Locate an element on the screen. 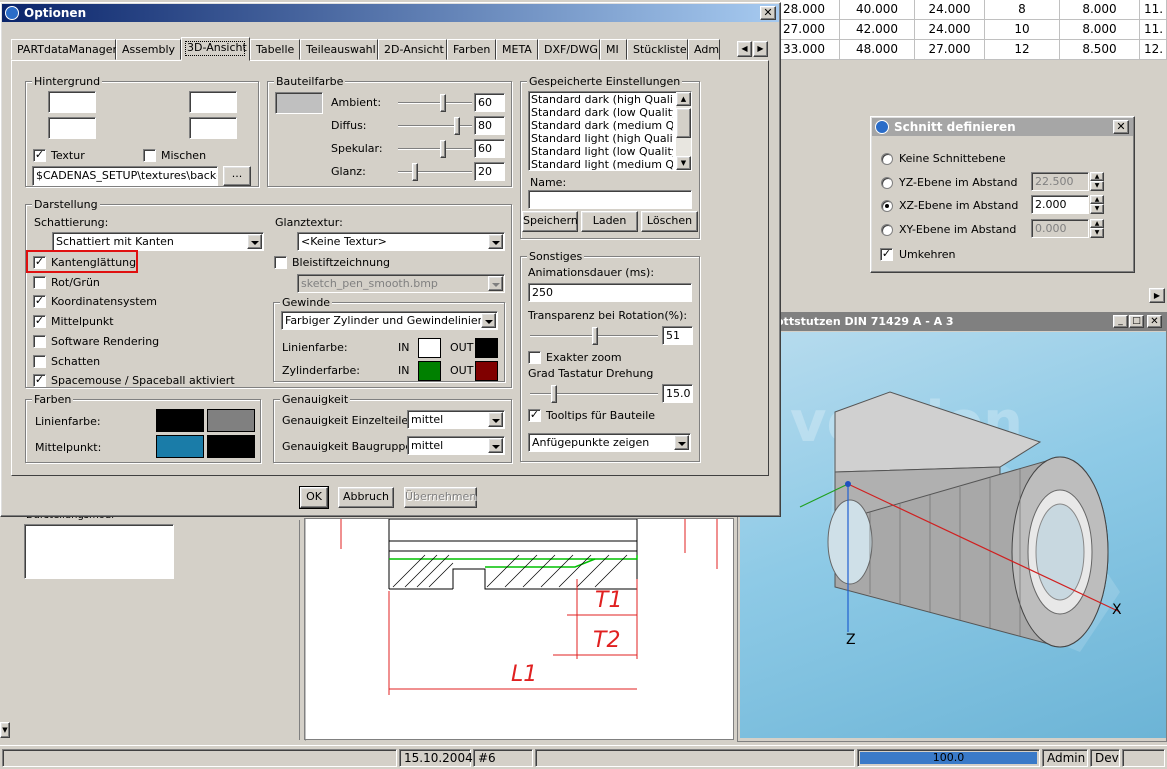 This screenshot has width=1167, height=769. minimize-button: _ is located at coordinates (1120, 321).